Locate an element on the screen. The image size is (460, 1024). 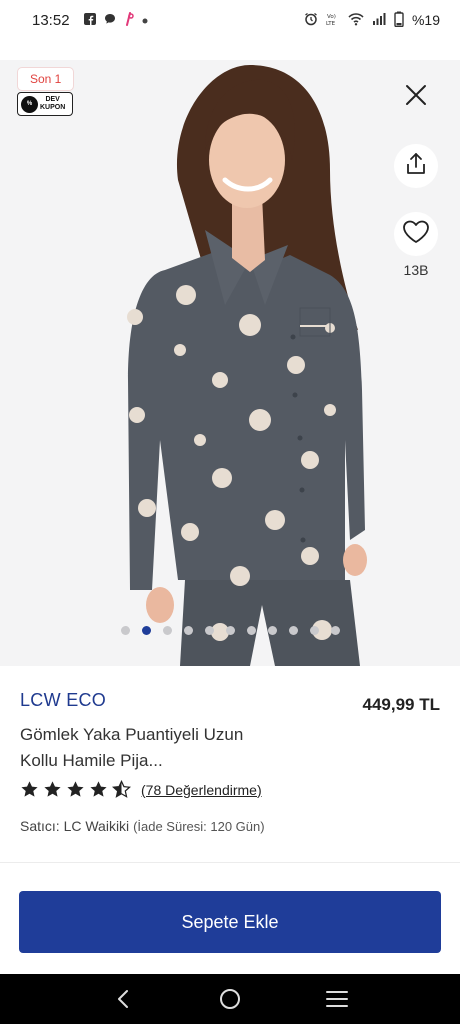
image-pagination is located at coordinates (230, 632).